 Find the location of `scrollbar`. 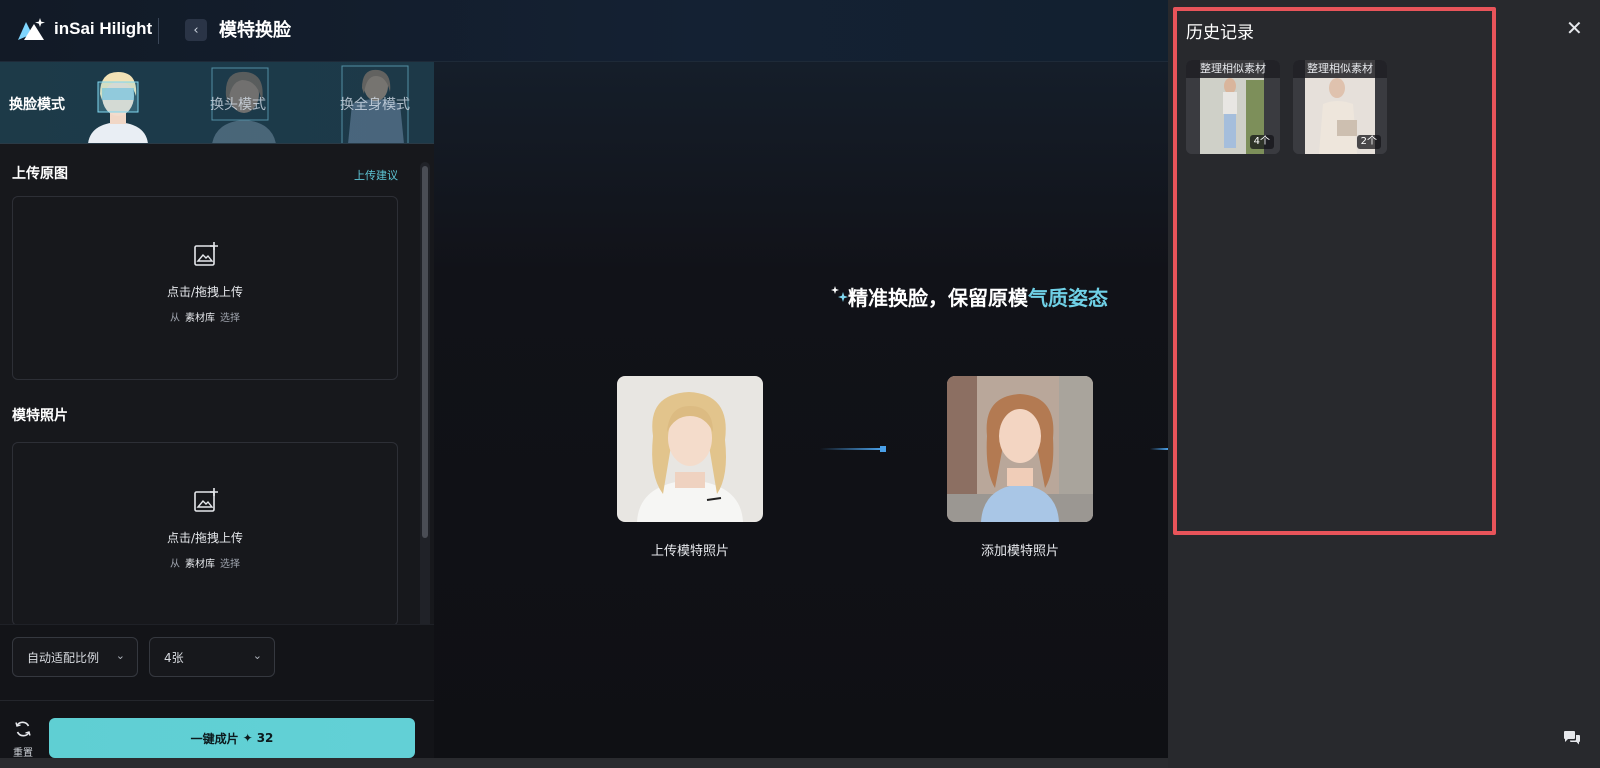

scrollbar is located at coordinates (425, 432).